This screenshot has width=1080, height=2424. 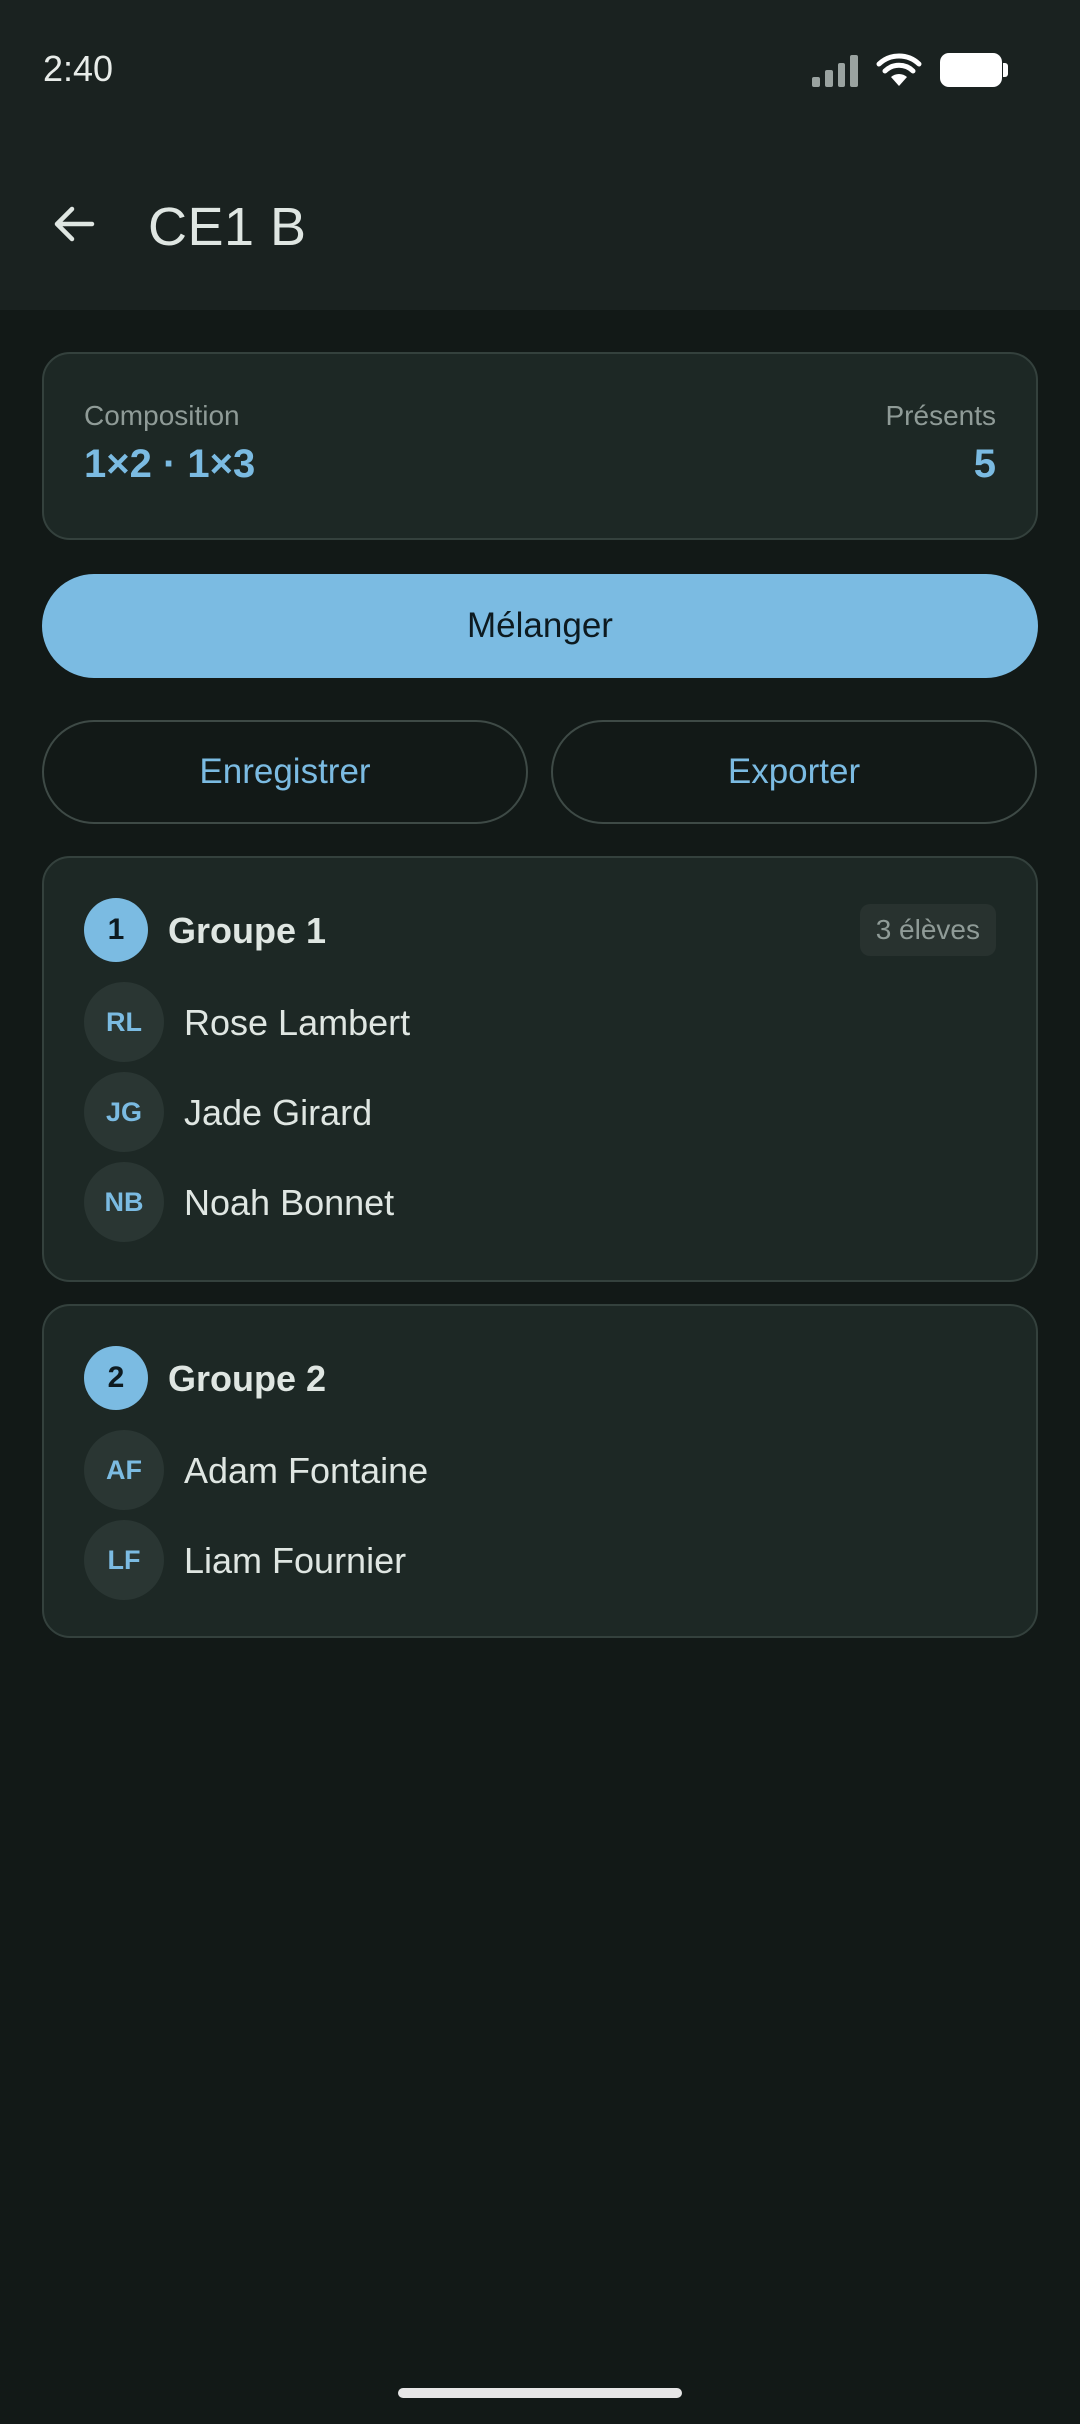 What do you see at coordinates (540, 446) in the screenshot?
I see `summary-card: Composition 1×2 · 1×3 Présents 5` at bounding box center [540, 446].